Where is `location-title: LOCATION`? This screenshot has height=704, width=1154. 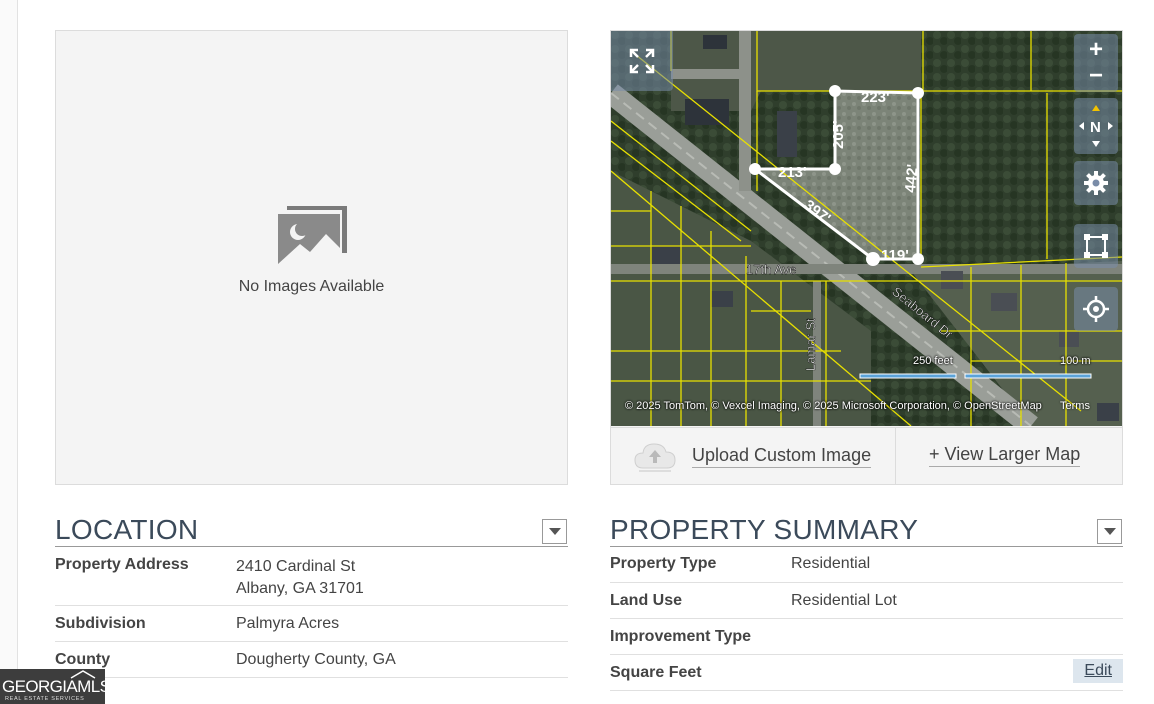 location-title: LOCATION is located at coordinates (311, 529).